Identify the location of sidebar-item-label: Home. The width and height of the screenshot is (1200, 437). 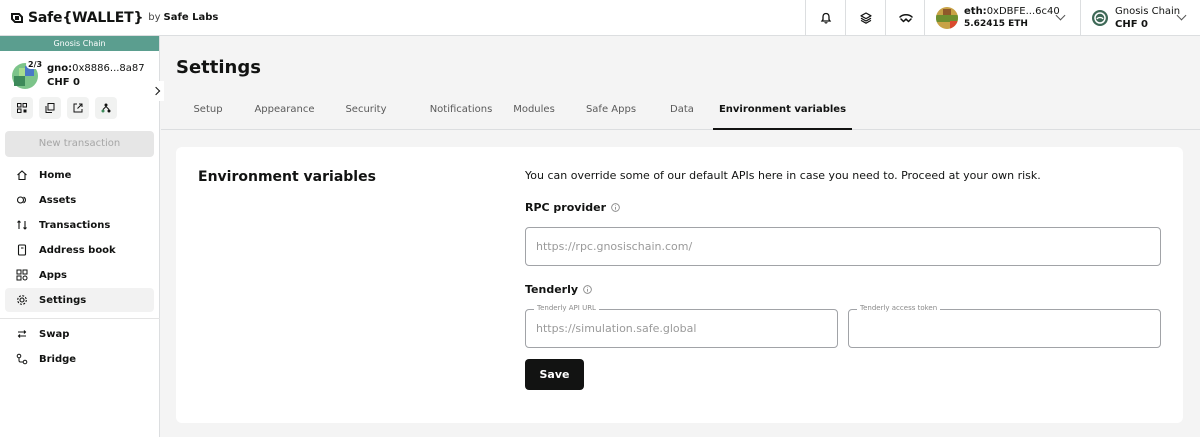
(55, 175).